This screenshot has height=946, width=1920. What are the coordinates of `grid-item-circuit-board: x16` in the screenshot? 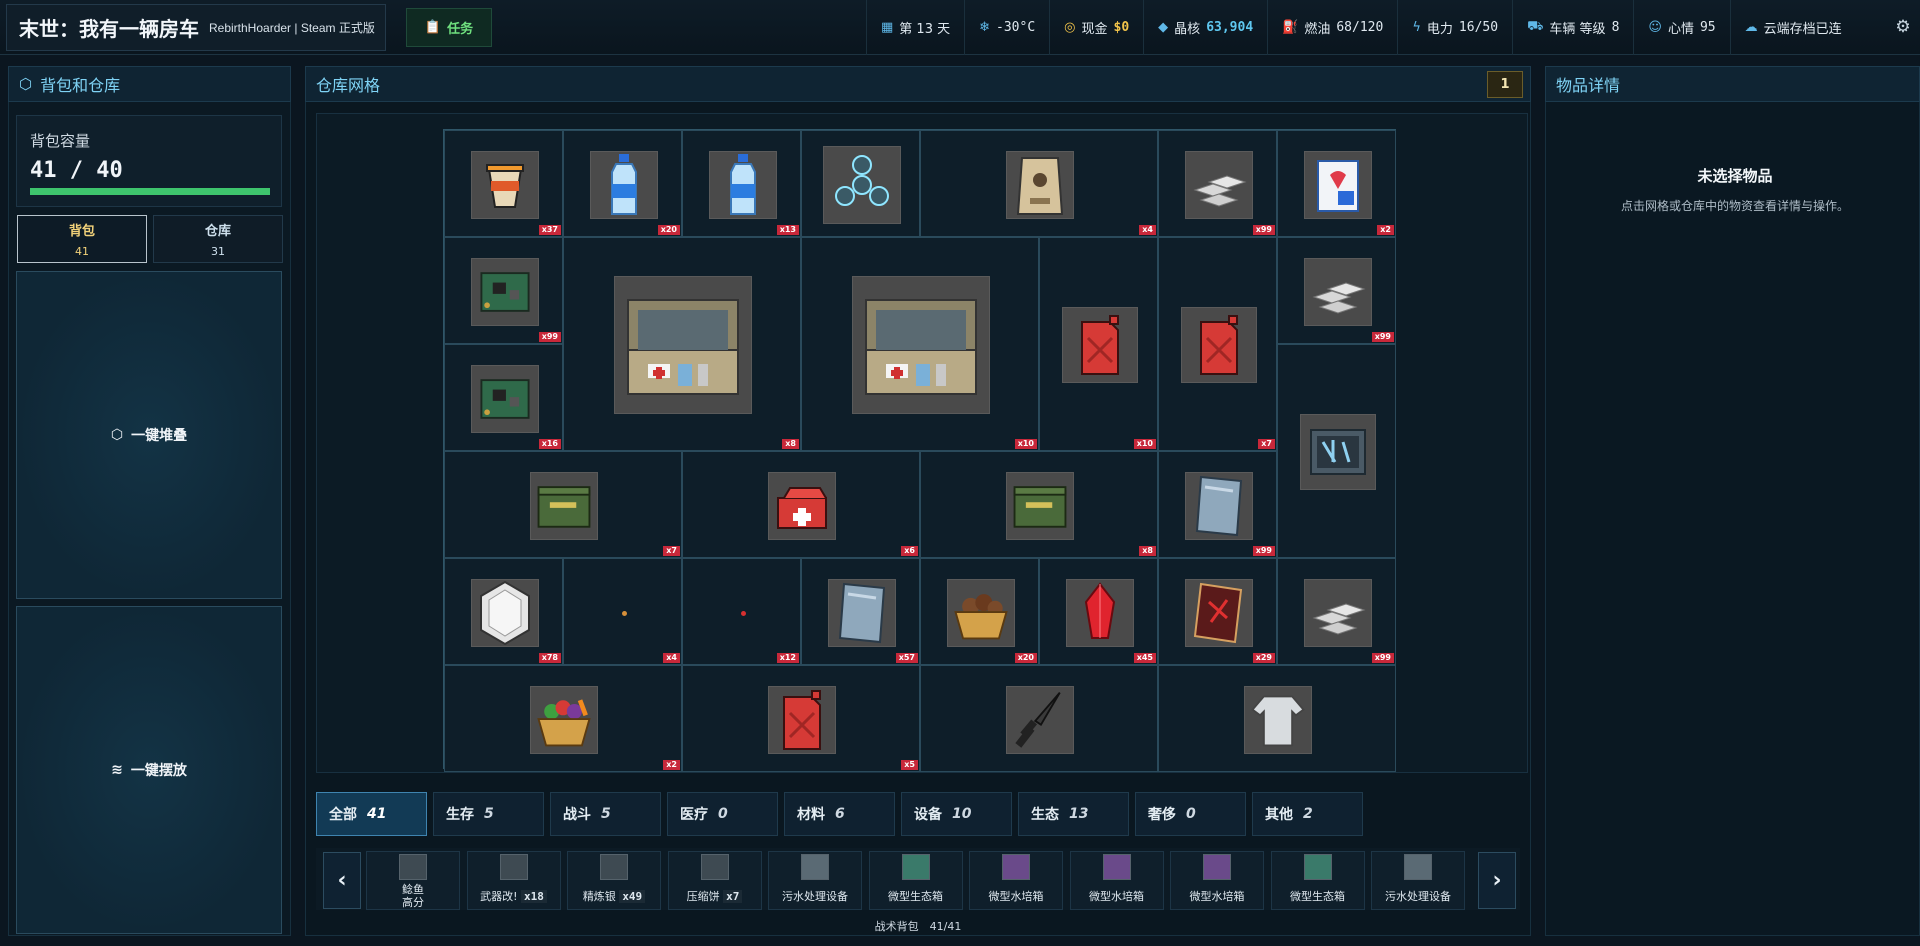 It's located at (503, 397).